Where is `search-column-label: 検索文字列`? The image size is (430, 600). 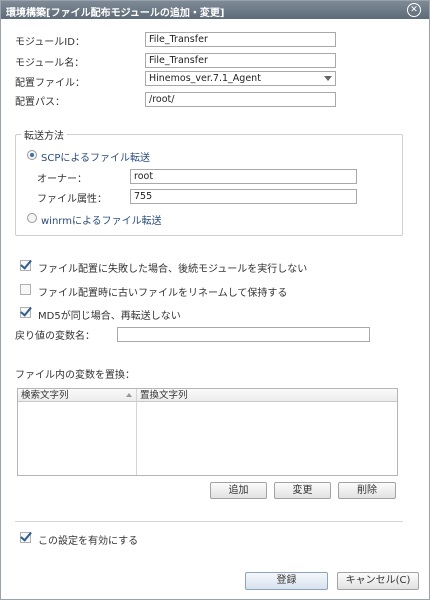
search-column-label: 検索文字列 is located at coordinates (45, 395).